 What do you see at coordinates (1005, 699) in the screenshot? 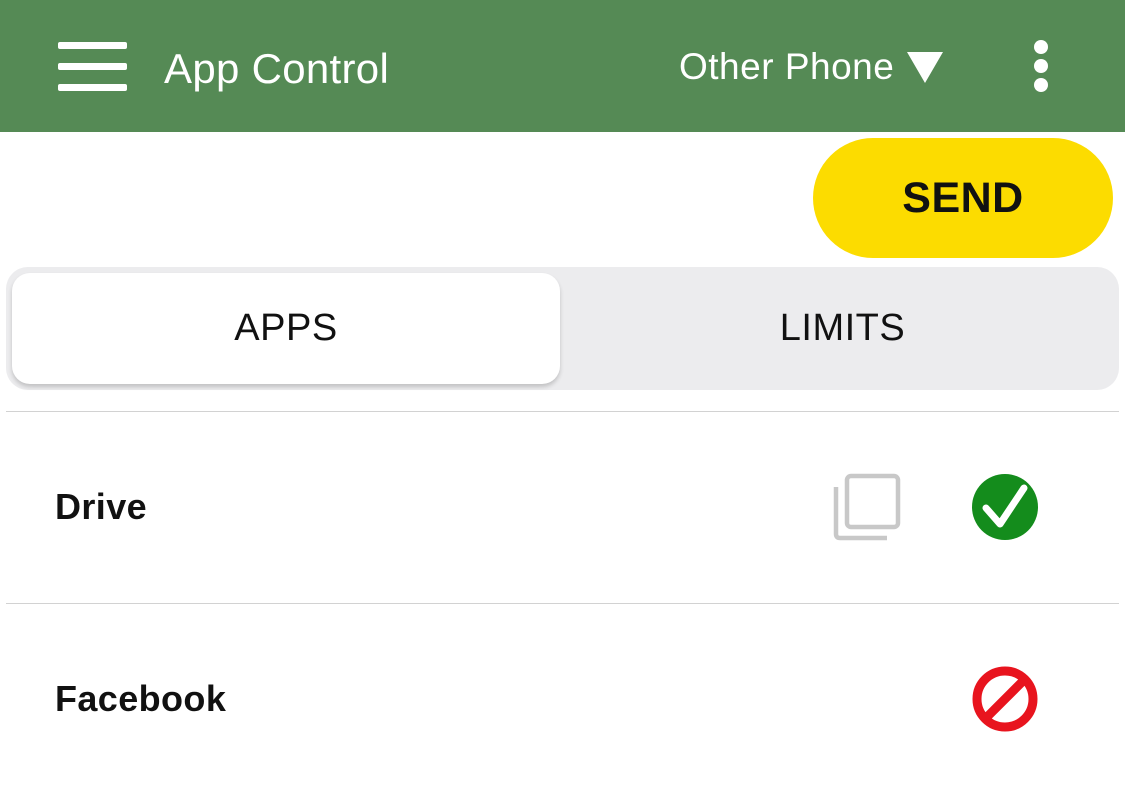
I see `red-prohibited-icon` at bounding box center [1005, 699].